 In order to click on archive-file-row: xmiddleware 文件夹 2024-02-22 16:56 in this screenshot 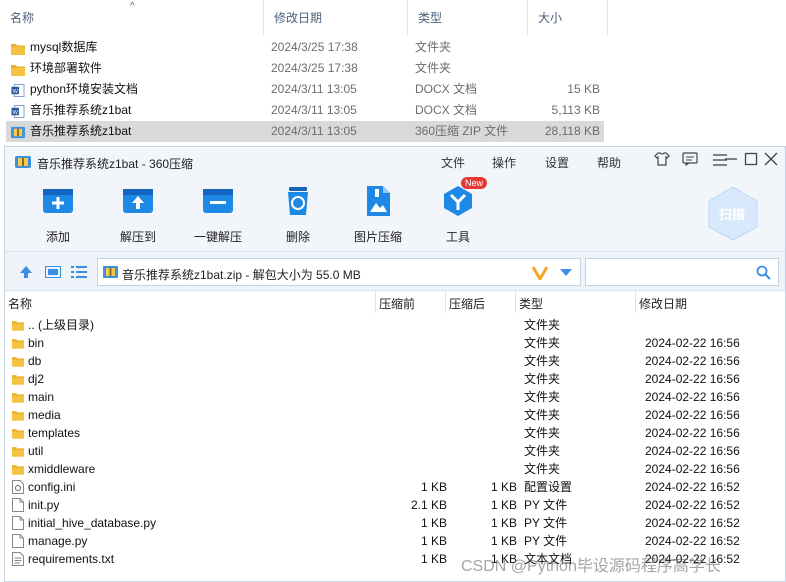, I will do `click(385, 469)`.